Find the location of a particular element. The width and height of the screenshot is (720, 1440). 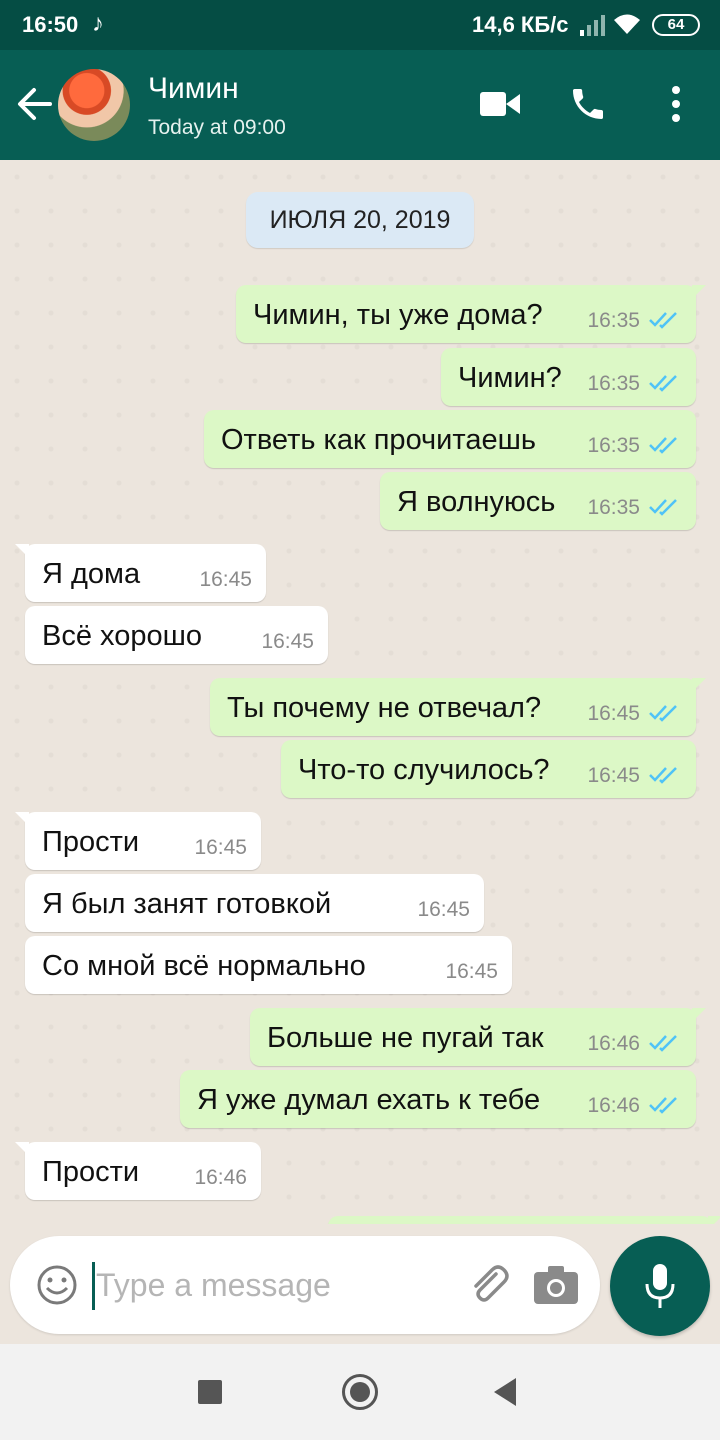

system-nav-bar is located at coordinates (360, 1392).